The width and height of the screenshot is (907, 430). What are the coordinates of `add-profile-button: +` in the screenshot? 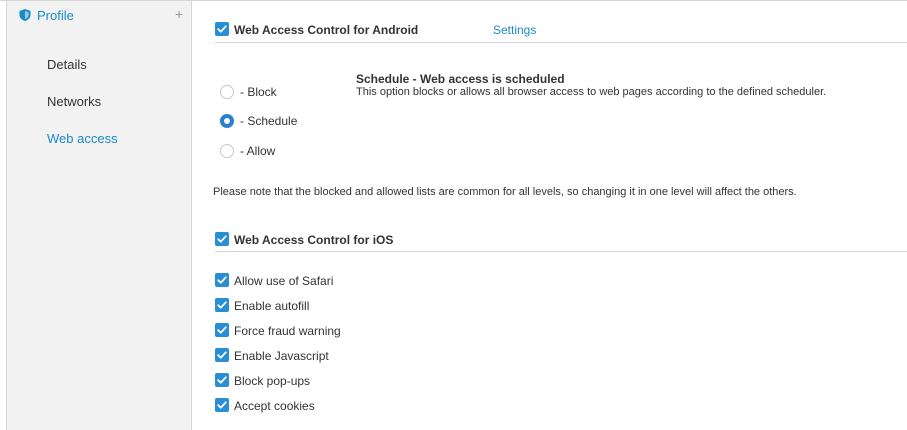 It's located at (179, 14).